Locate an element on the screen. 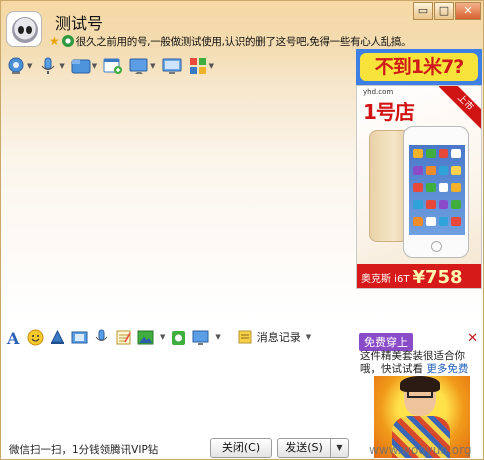  signature-text: 很久之前用的号,一般做测试使用,认识的删了这号吧,免得一些有心人乱搞。 is located at coordinates (243, 41).